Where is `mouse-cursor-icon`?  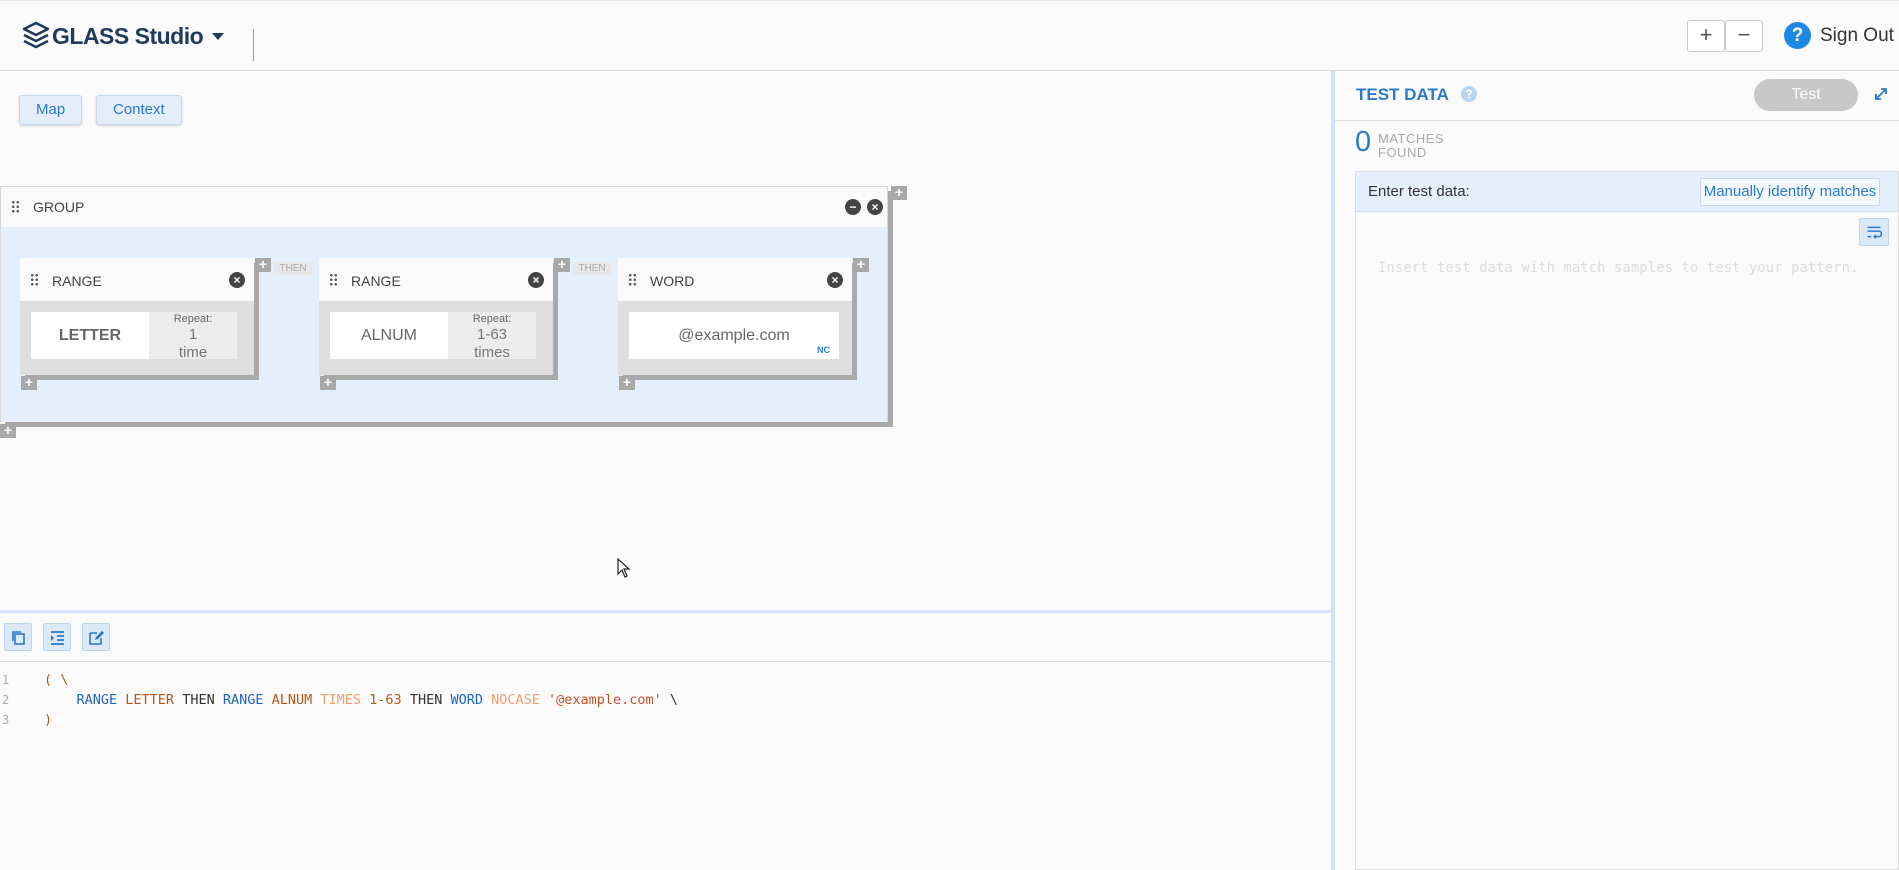
mouse-cursor-icon is located at coordinates (624, 568).